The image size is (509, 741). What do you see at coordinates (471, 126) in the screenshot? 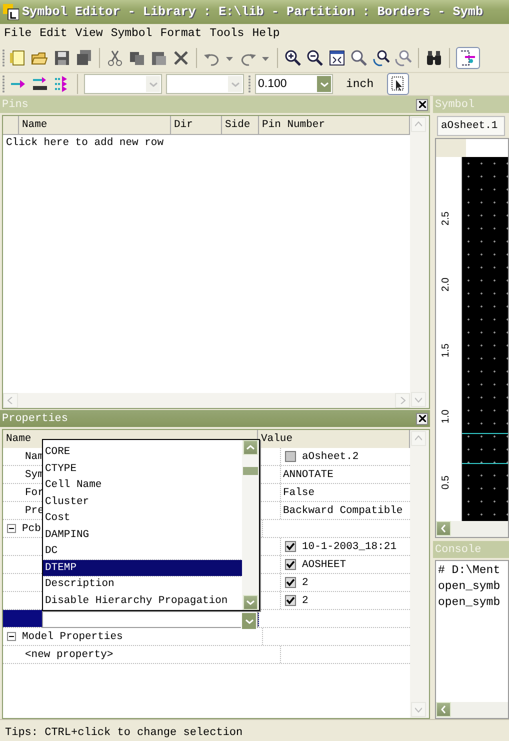
I see `document-tab: aOsheet.1` at bounding box center [471, 126].